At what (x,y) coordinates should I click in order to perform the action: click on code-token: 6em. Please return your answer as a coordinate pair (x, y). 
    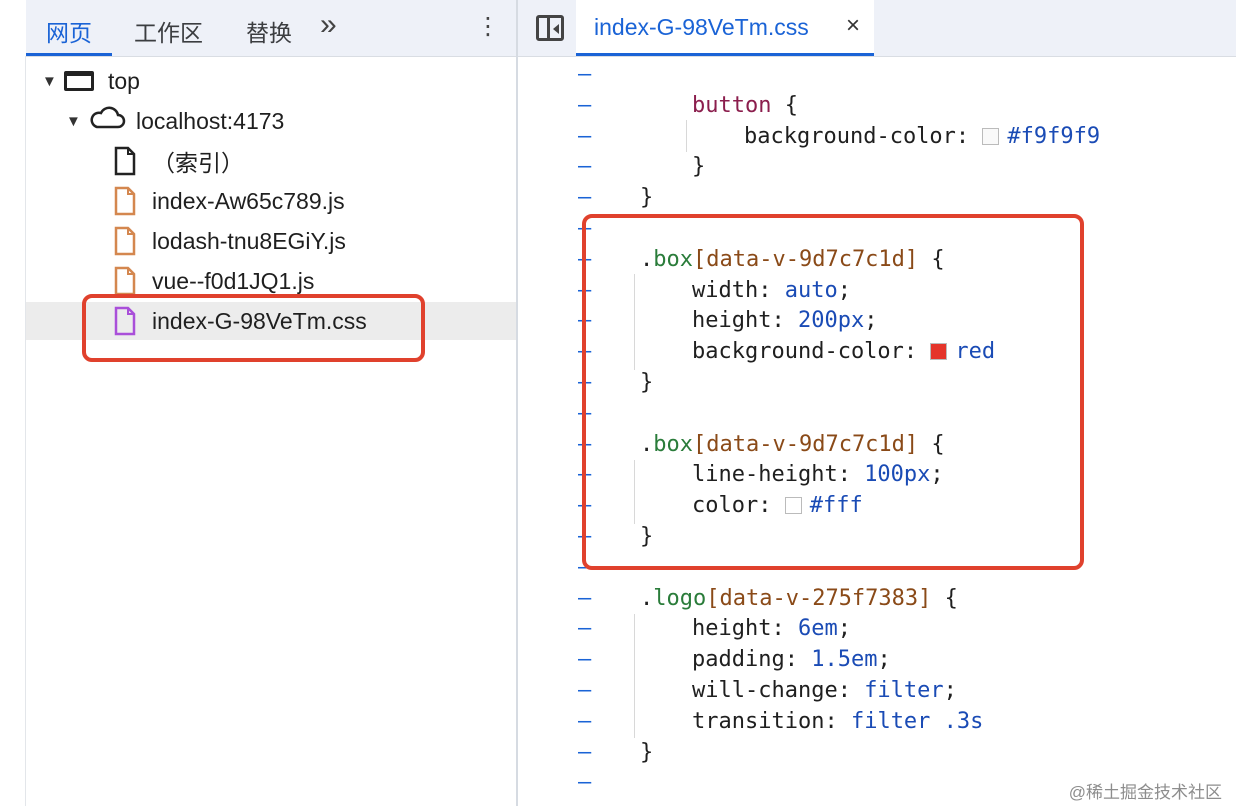
    Looking at the image, I should click on (817, 629).